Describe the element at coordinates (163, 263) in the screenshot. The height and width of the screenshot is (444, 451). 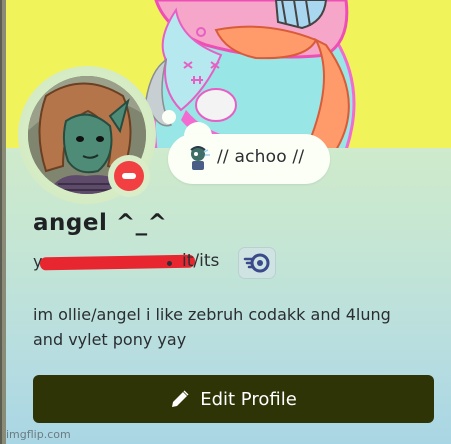
I see `username-row: y it/its` at that location.